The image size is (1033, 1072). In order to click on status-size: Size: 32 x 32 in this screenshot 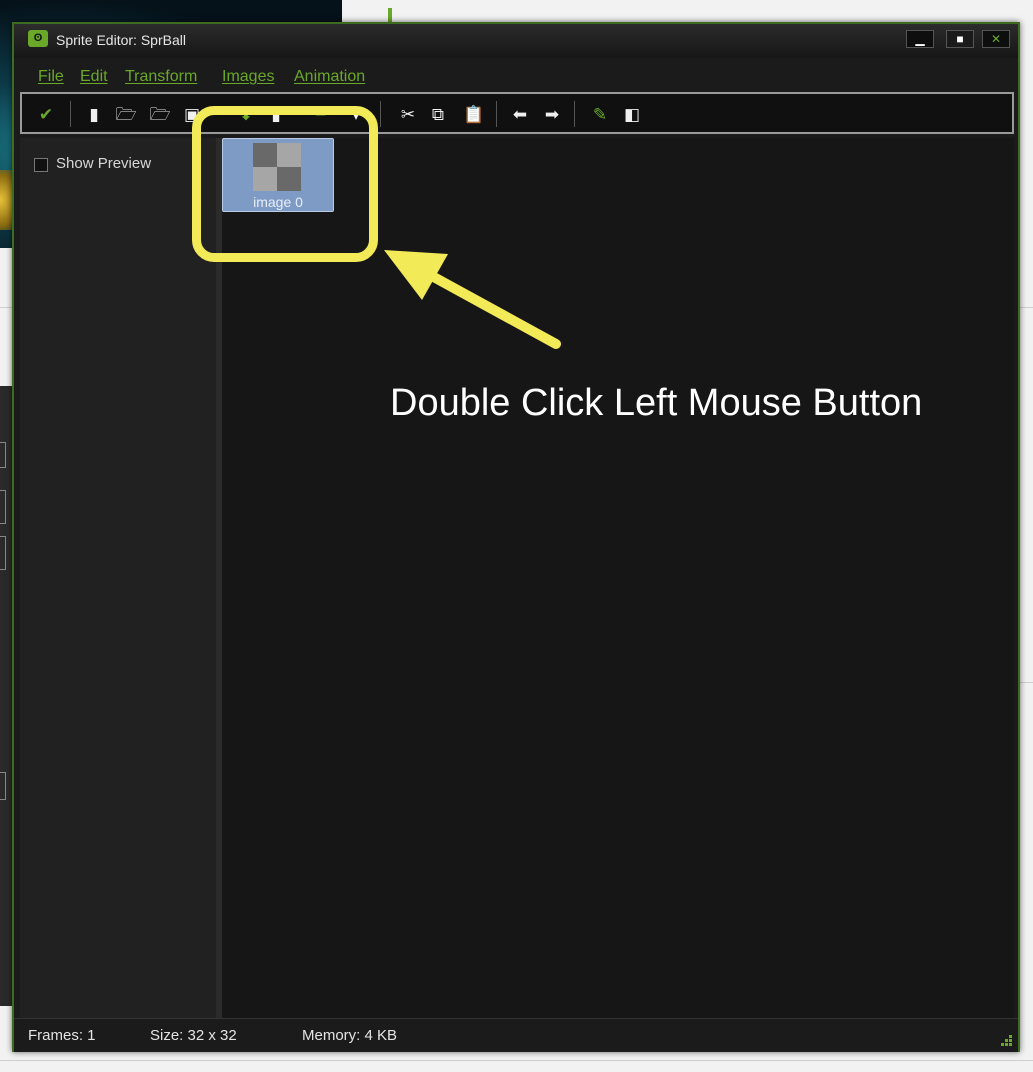, I will do `click(193, 1035)`.